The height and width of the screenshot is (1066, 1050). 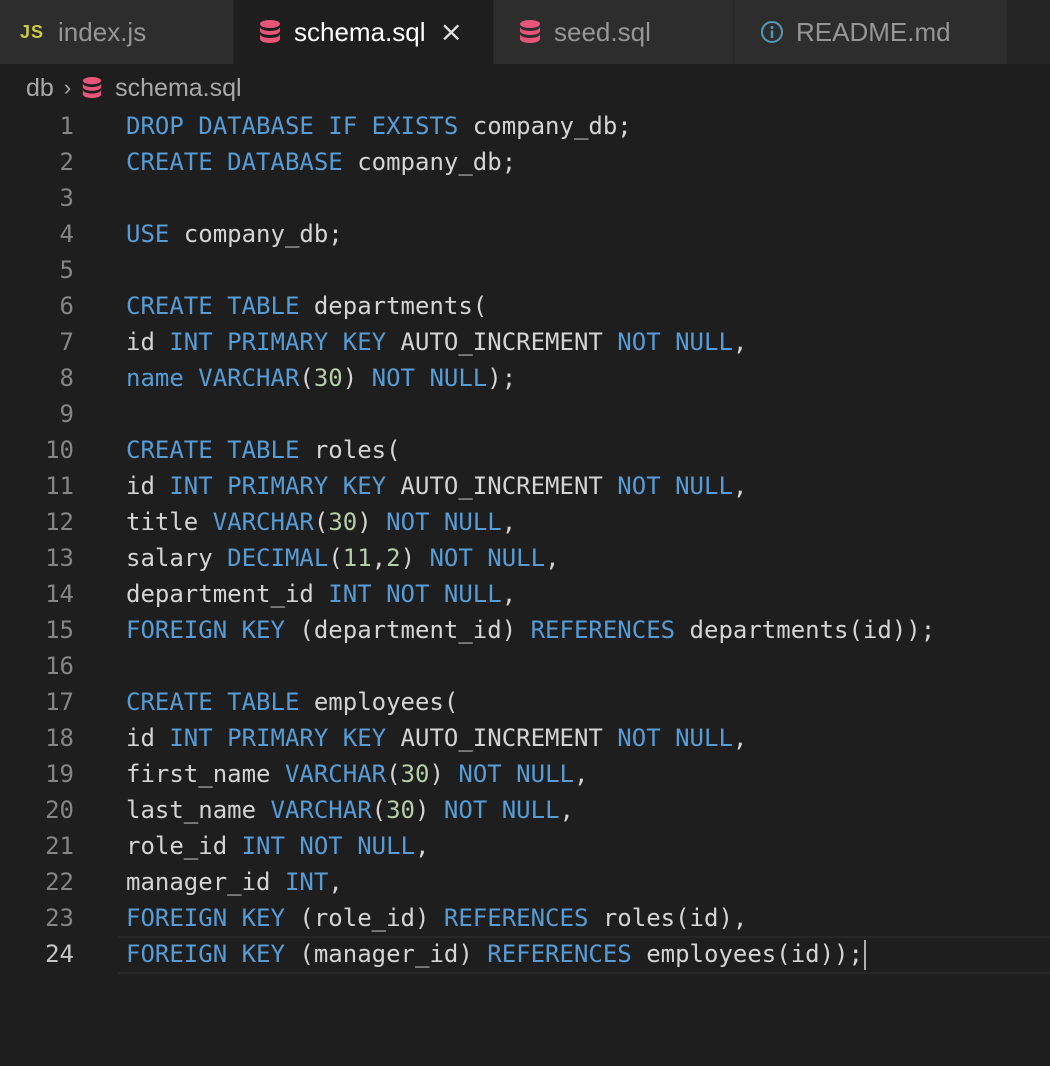 What do you see at coordinates (525, 306) in the screenshot?
I see `code-line: 6 CREATE TABLE departments(` at bounding box center [525, 306].